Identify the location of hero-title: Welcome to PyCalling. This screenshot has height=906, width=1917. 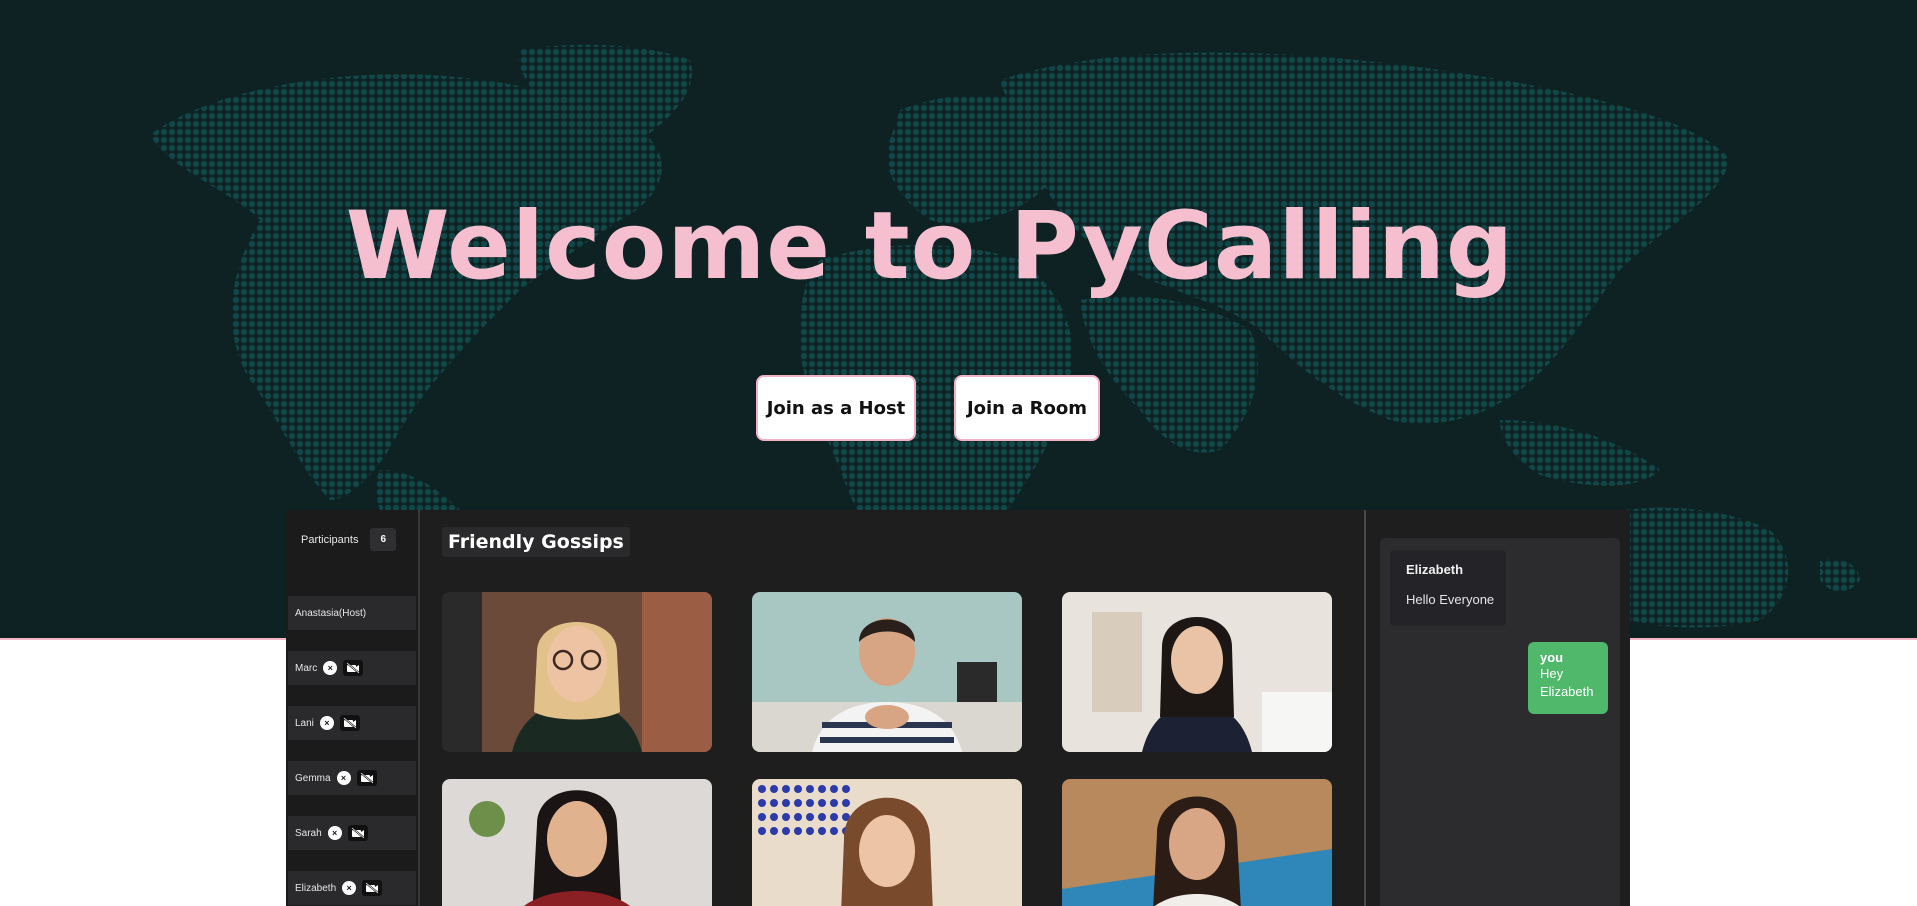
(930, 246).